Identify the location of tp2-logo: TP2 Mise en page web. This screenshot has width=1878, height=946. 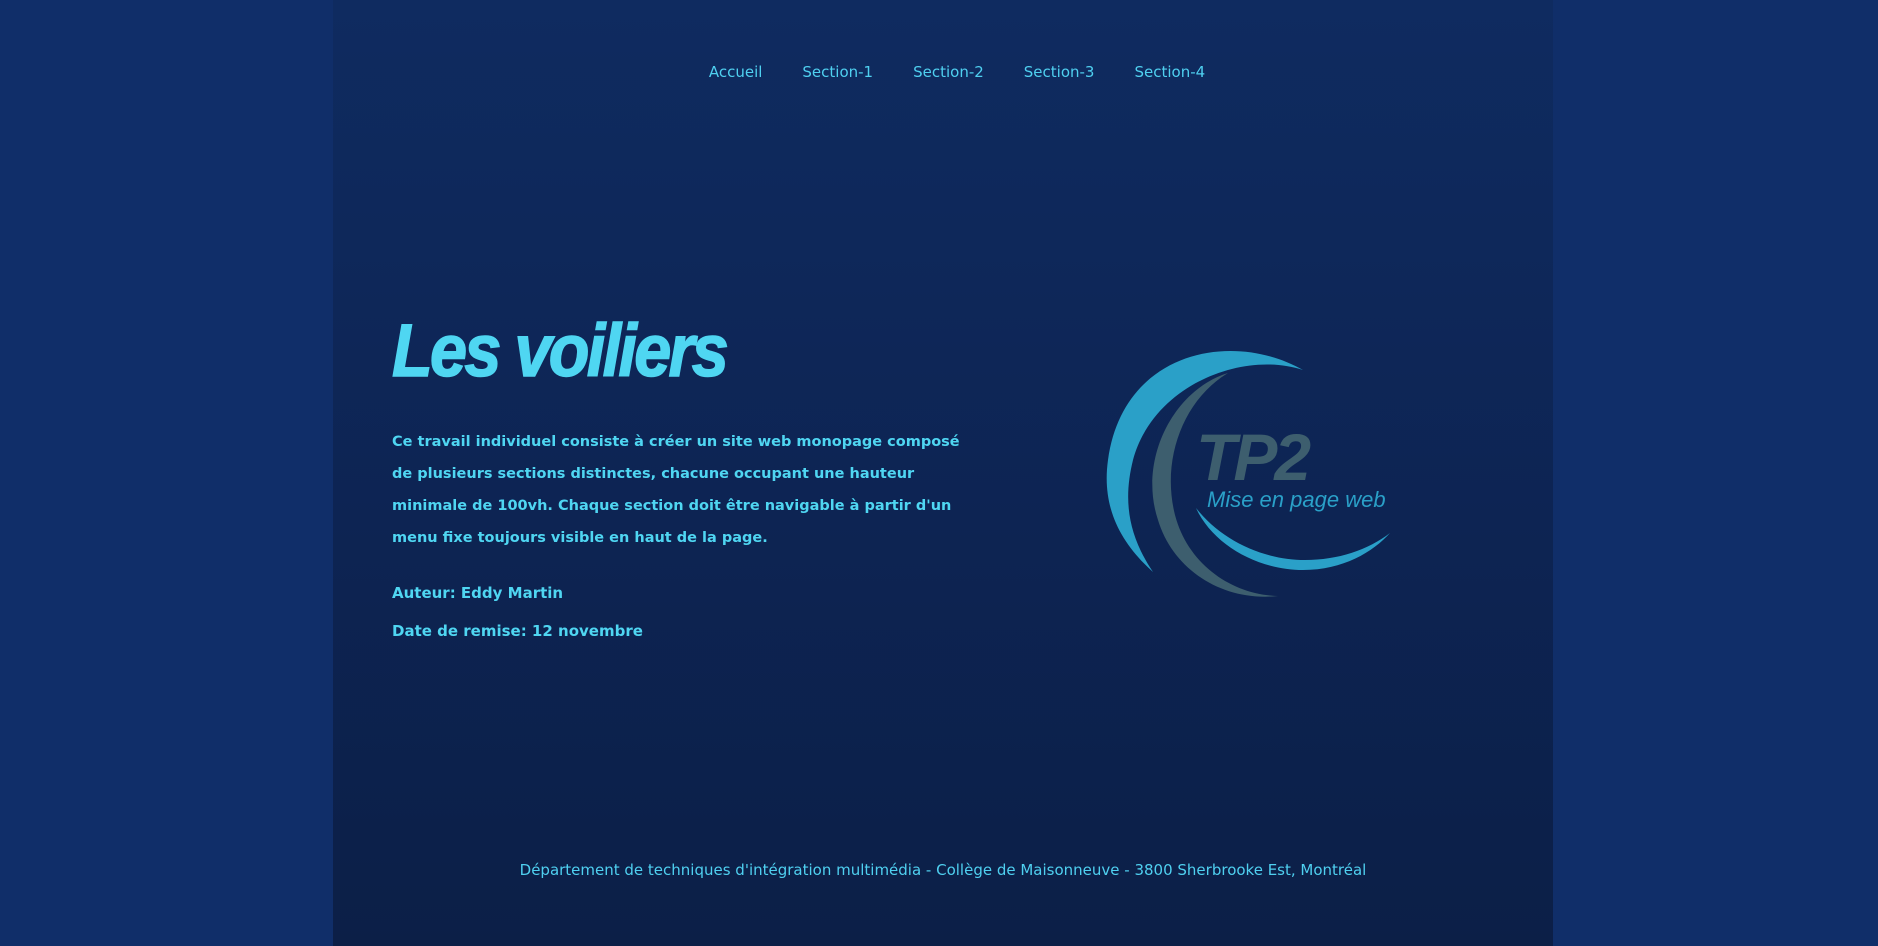
(1248, 473).